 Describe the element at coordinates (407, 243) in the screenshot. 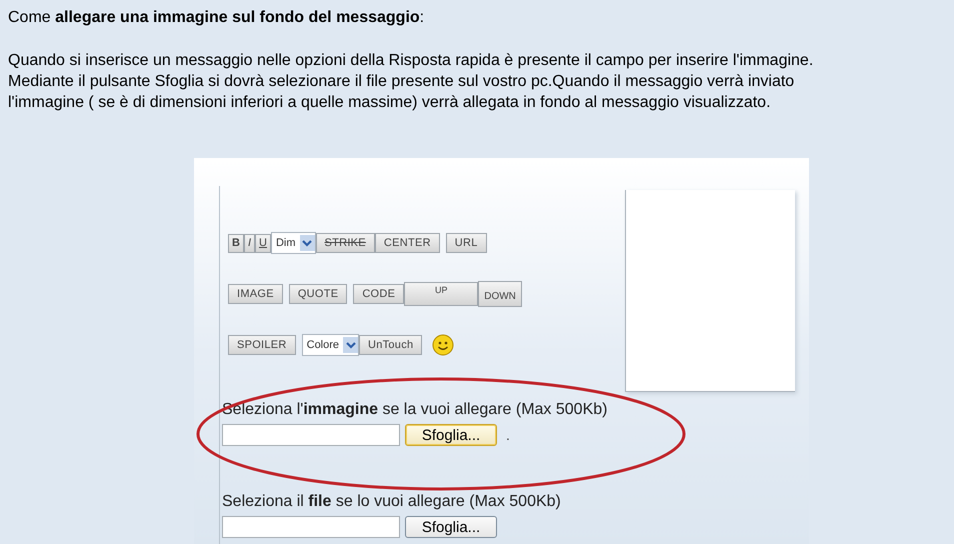

I see `toolbar-button: CENTER` at that location.